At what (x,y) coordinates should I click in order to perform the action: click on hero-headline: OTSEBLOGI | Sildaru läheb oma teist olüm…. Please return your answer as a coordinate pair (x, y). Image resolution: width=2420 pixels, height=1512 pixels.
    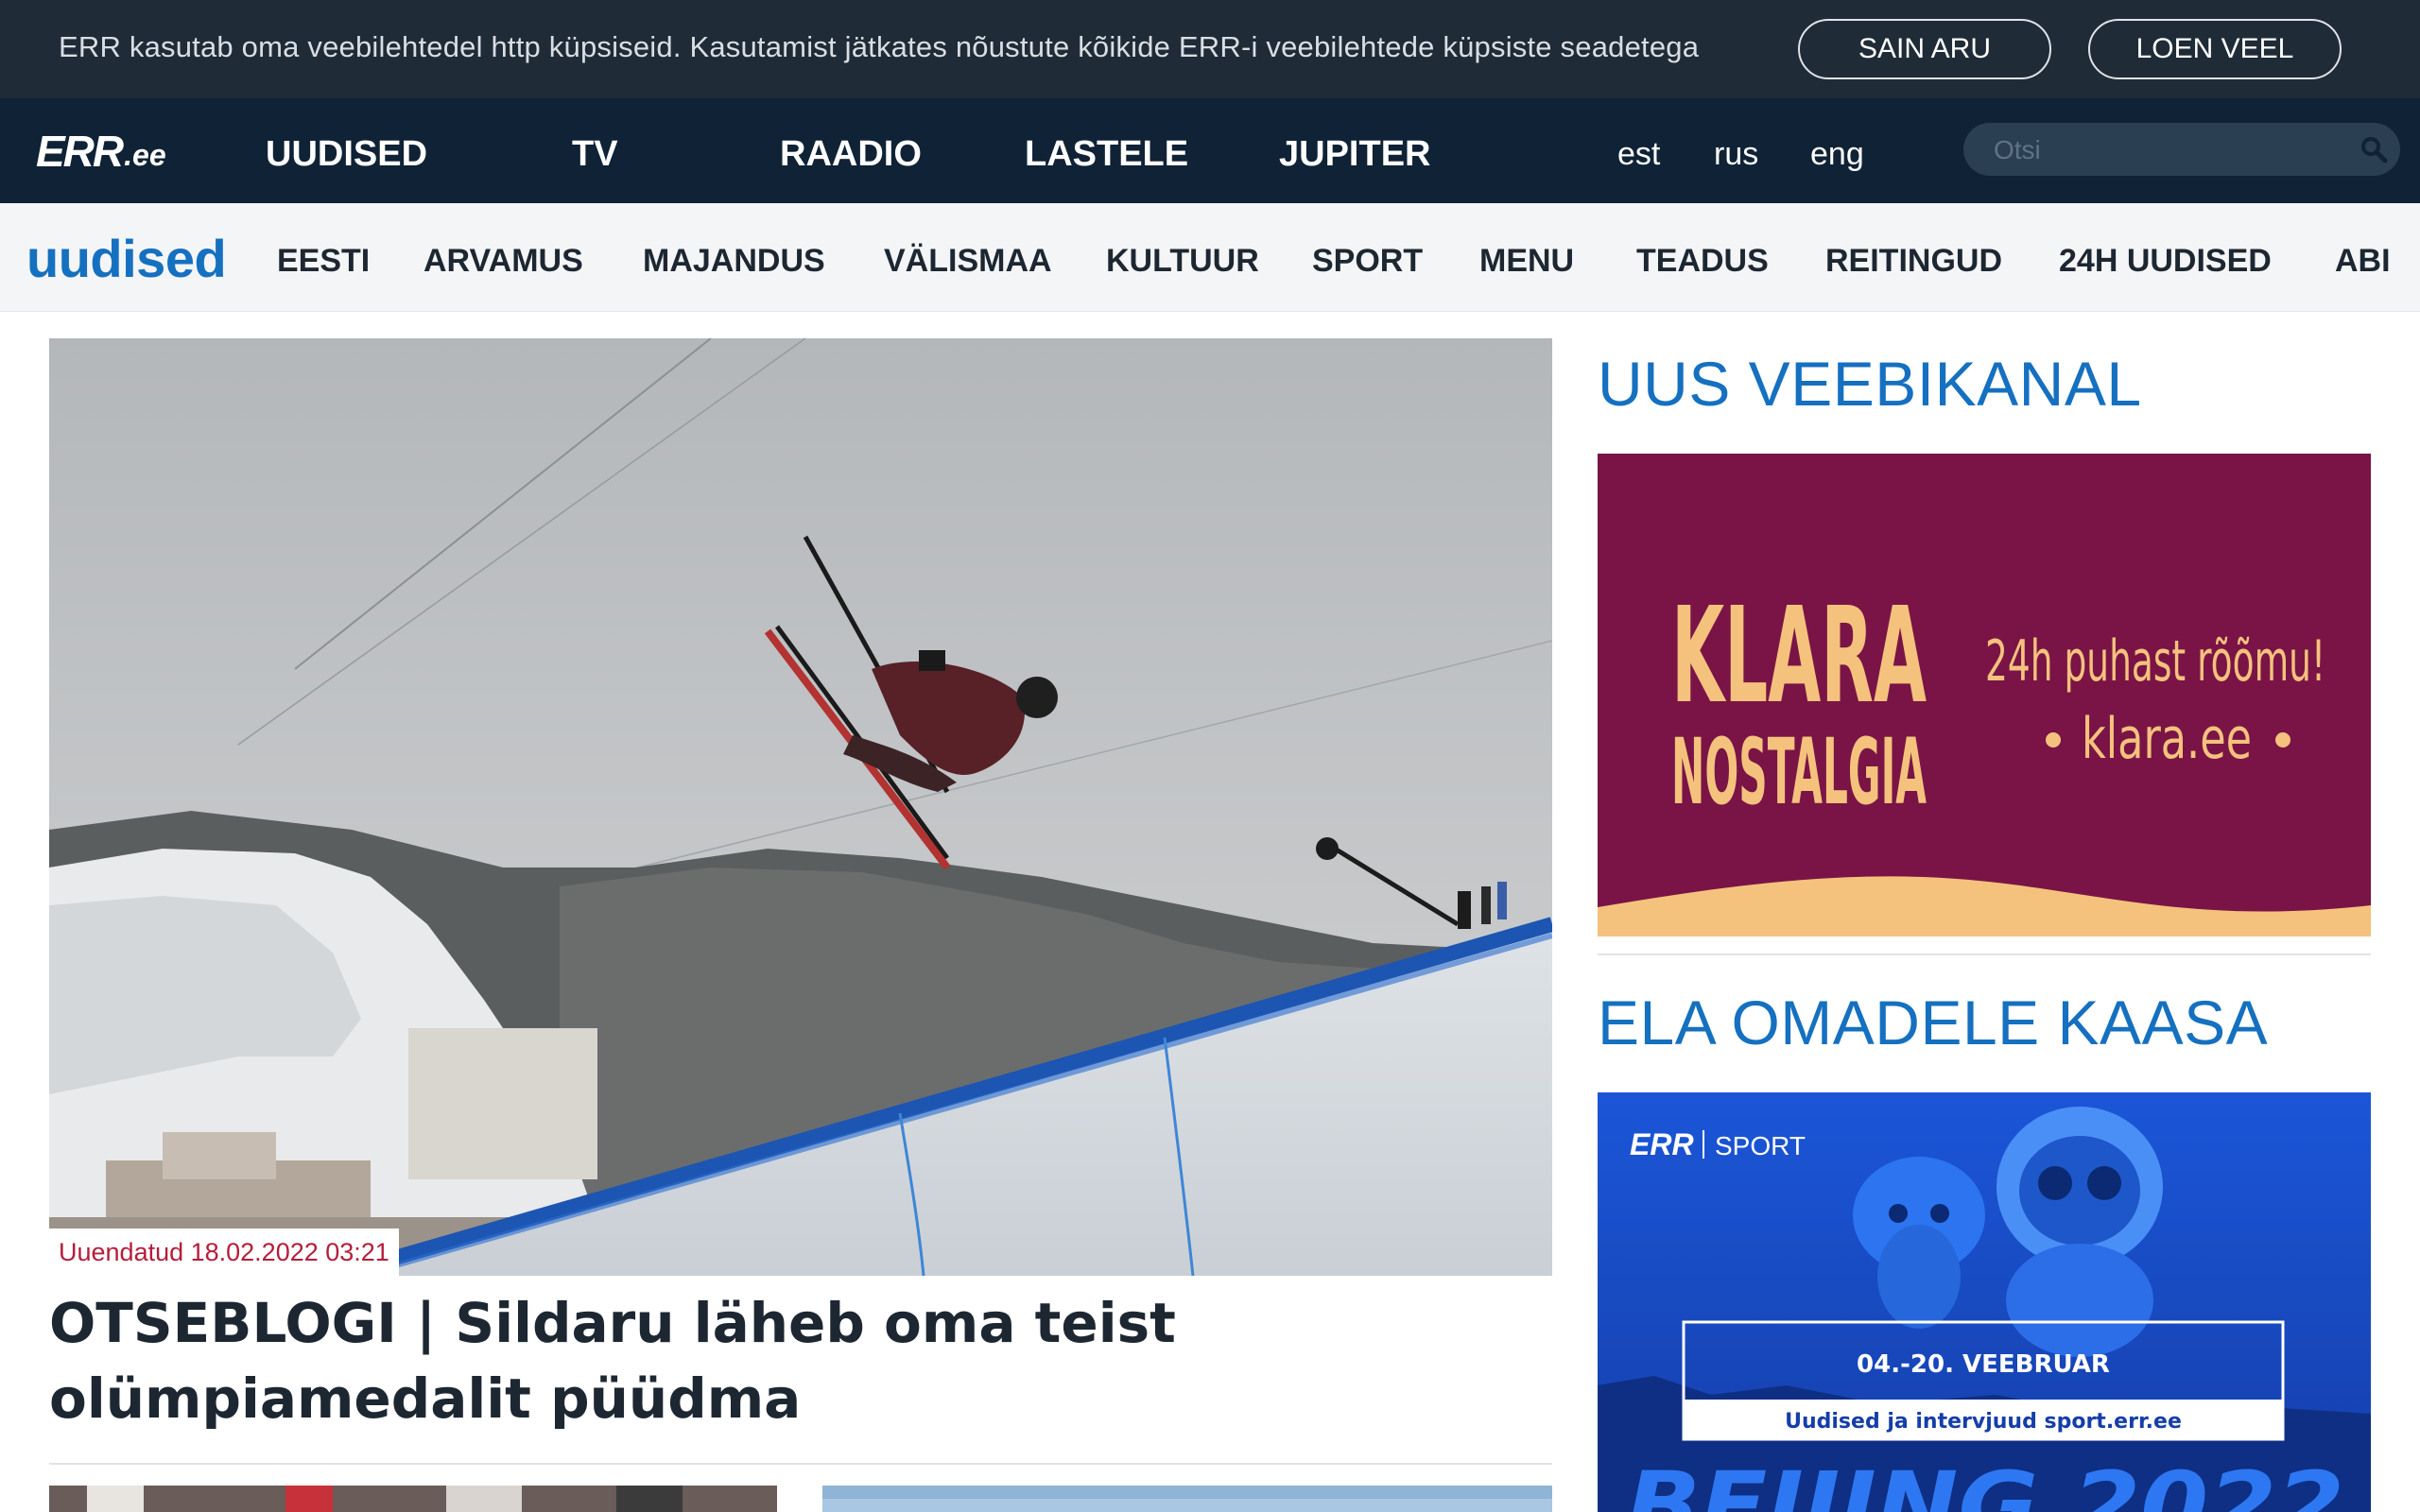
    Looking at the image, I should click on (800, 1360).